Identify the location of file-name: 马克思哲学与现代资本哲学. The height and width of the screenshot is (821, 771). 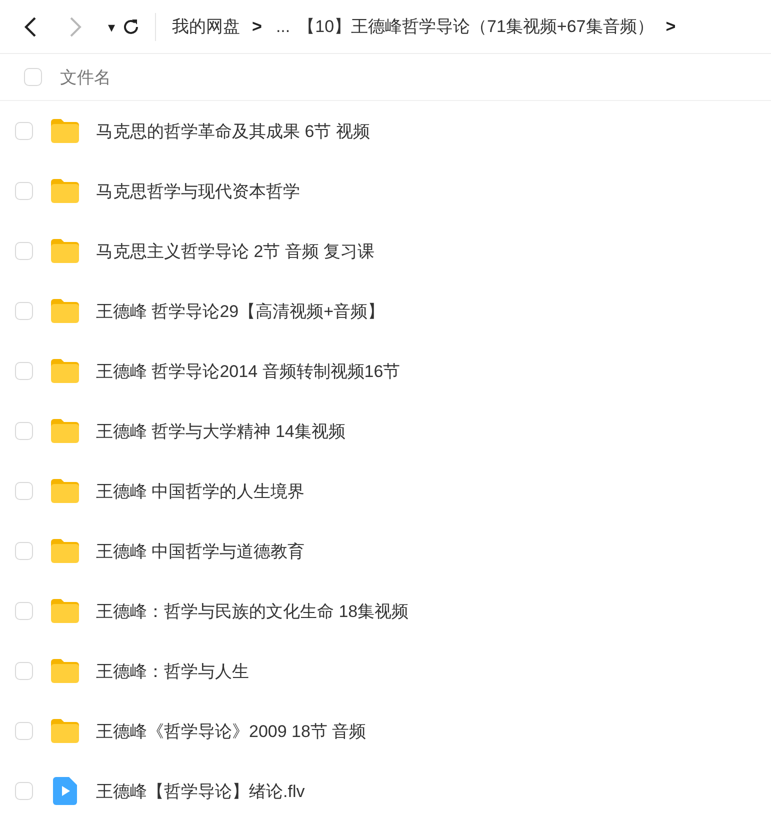
(198, 191).